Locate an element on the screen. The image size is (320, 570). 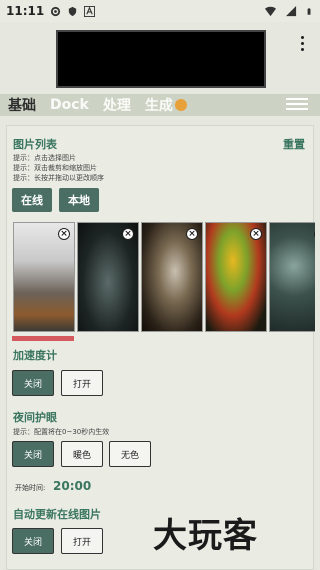
battery-icon is located at coordinates (309, 11).